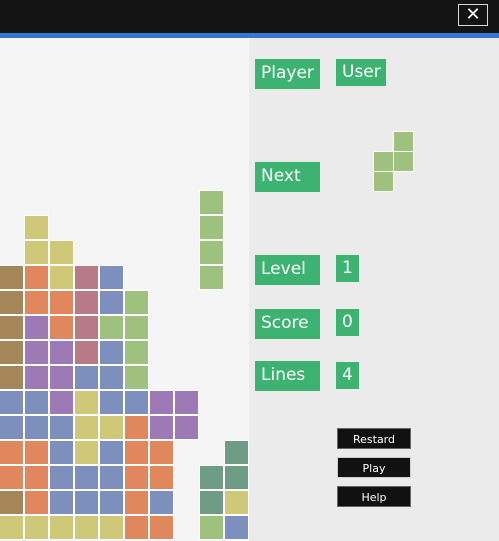 The image size is (499, 541). What do you see at coordinates (473, 15) in the screenshot?
I see `close-icon: ✕` at bounding box center [473, 15].